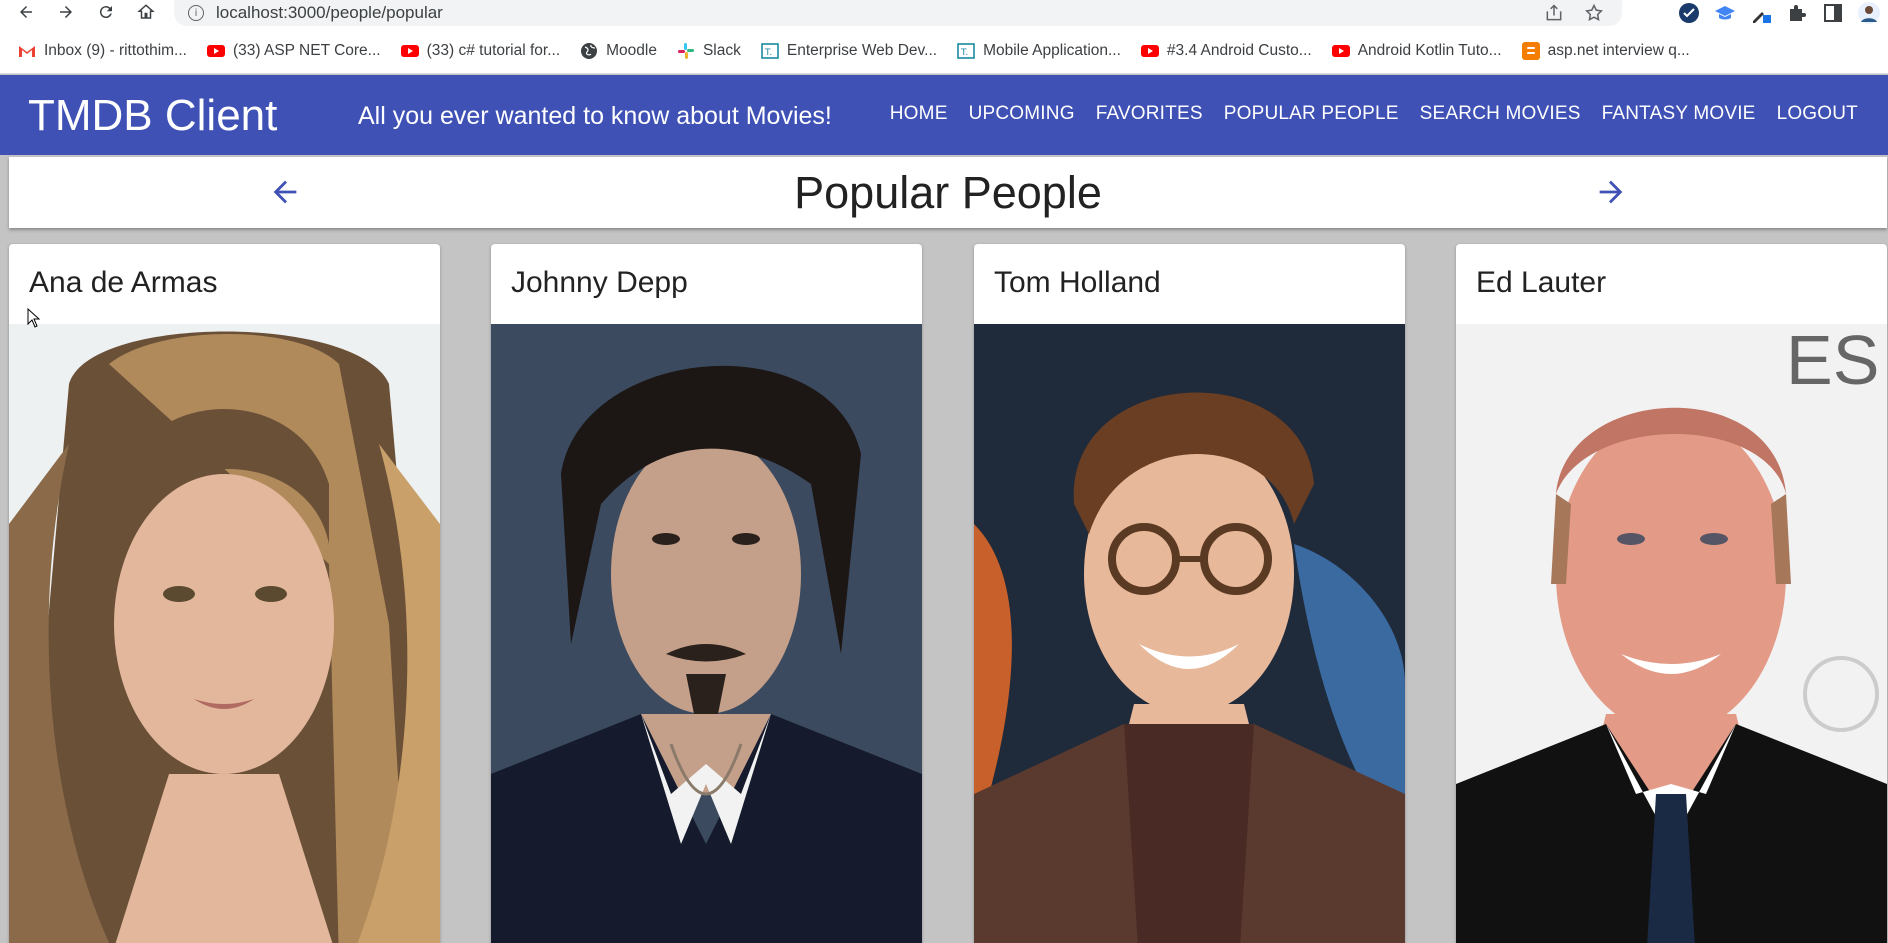 The height and width of the screenshot is (943, 1888). Describe the element at coordinates (1022, 114) in the screenshot. I see `nav-upcoming: Upcoming` at that location.